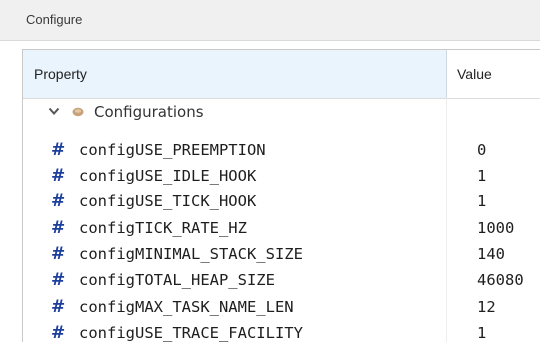 The image size is (540, 342). What do you see at coordinates (493, 74) in the screenshot?
I see `column-header-value: Value` at bounding box center [493, 74].